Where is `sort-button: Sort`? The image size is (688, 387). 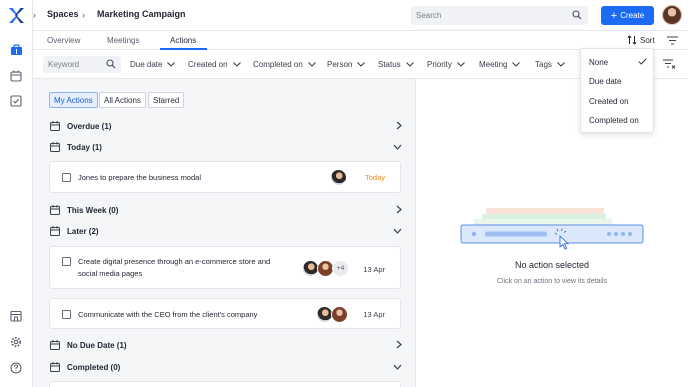 sort-button: Sort is located at coordinates (641, 40).